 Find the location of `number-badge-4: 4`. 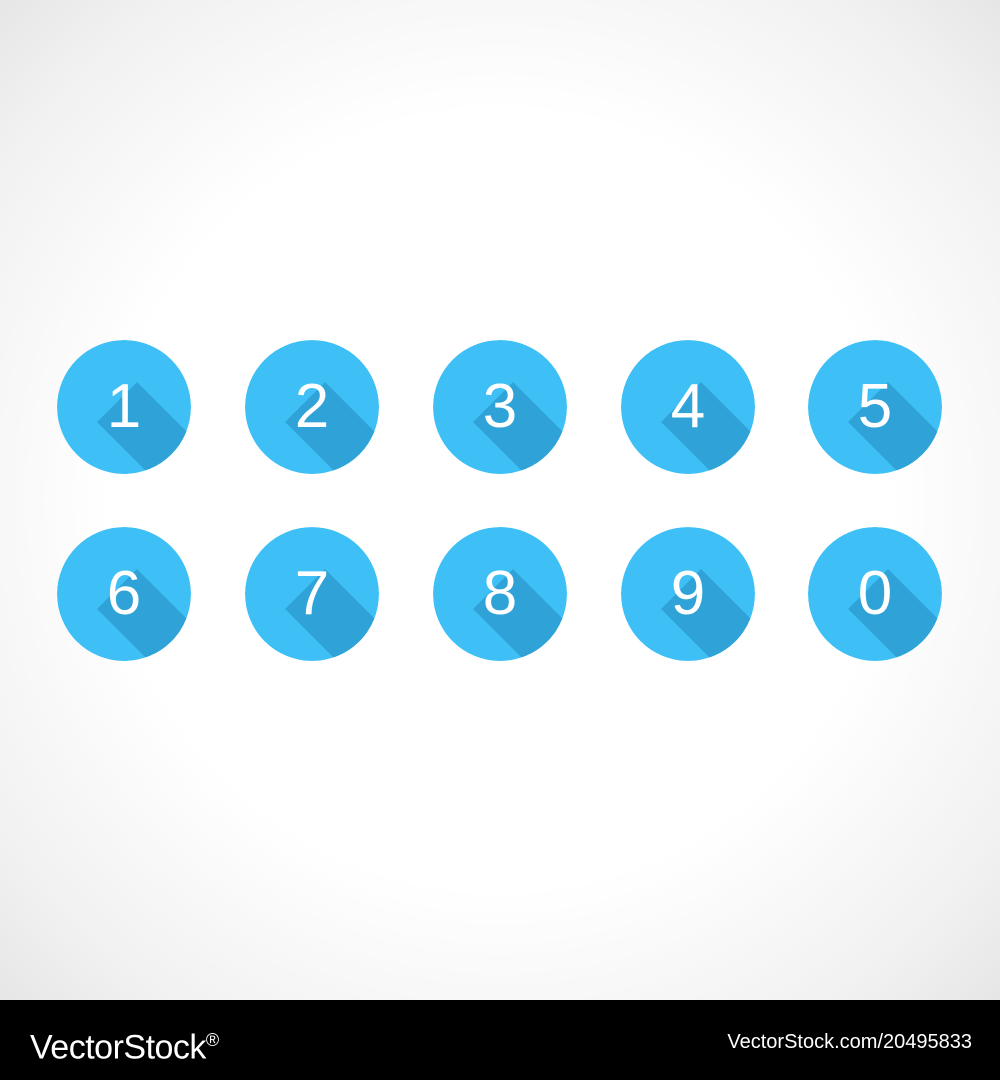

number-badge-4: 4 is located at coordinates (688, 407).